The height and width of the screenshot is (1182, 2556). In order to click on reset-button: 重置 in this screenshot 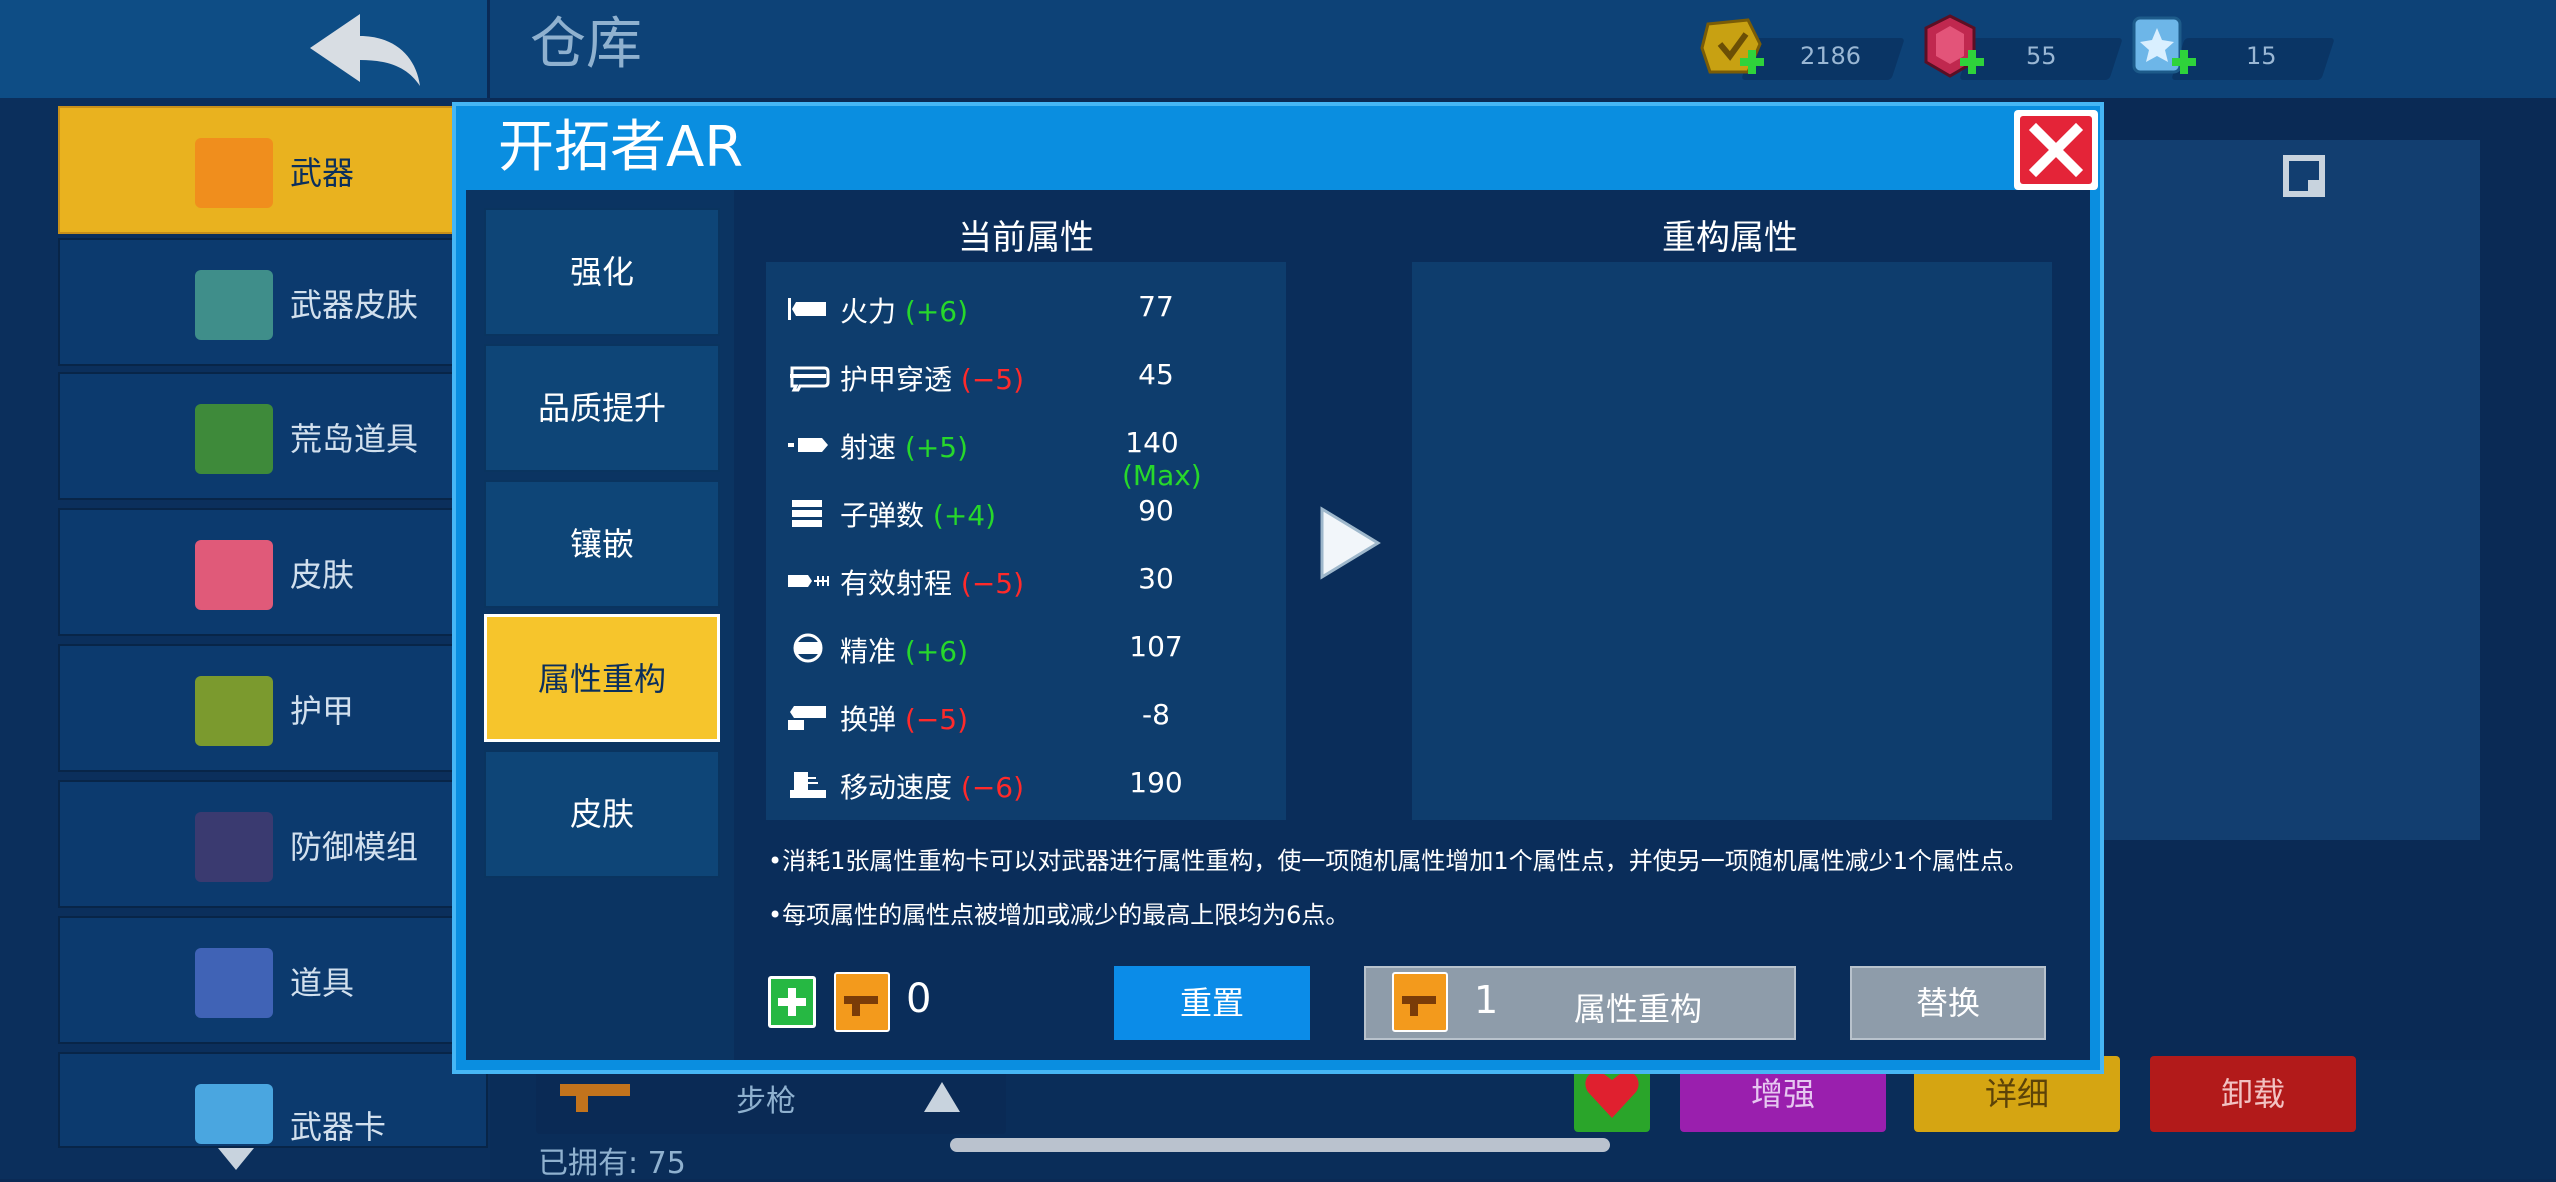, I will do `click(1212, 1003)`.